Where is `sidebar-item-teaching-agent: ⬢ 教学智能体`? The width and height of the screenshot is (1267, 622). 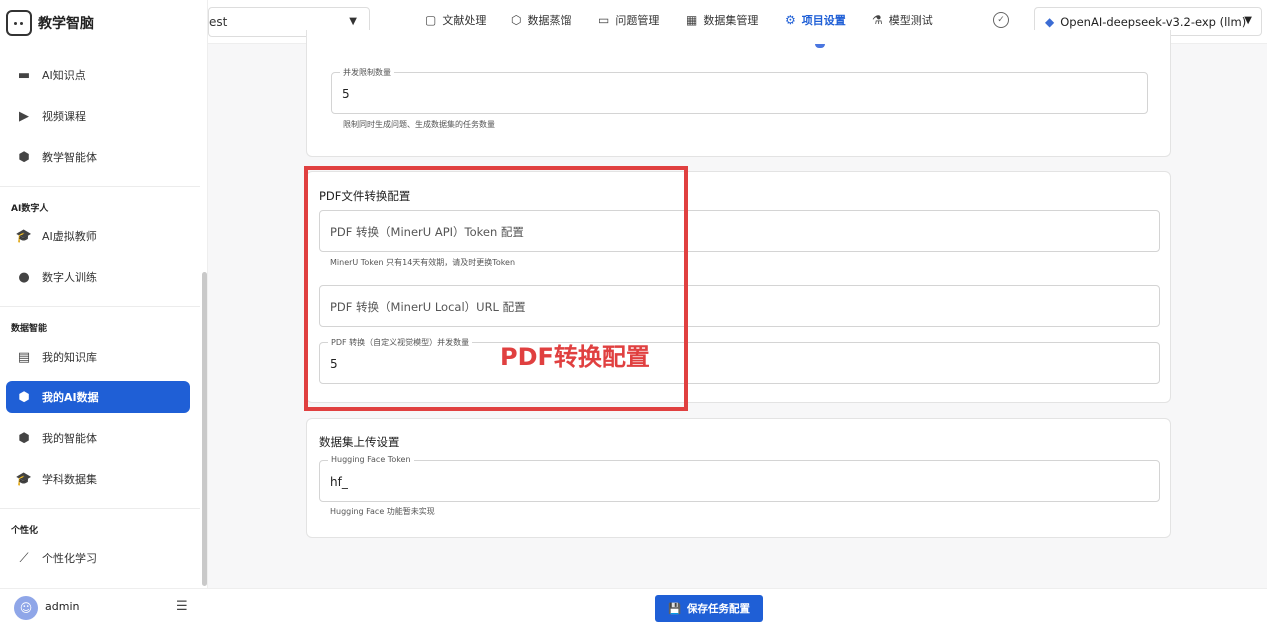
sidebar-item-teaching-agent: ⬢ 教学智能体 is located at coordinates (98, 157).